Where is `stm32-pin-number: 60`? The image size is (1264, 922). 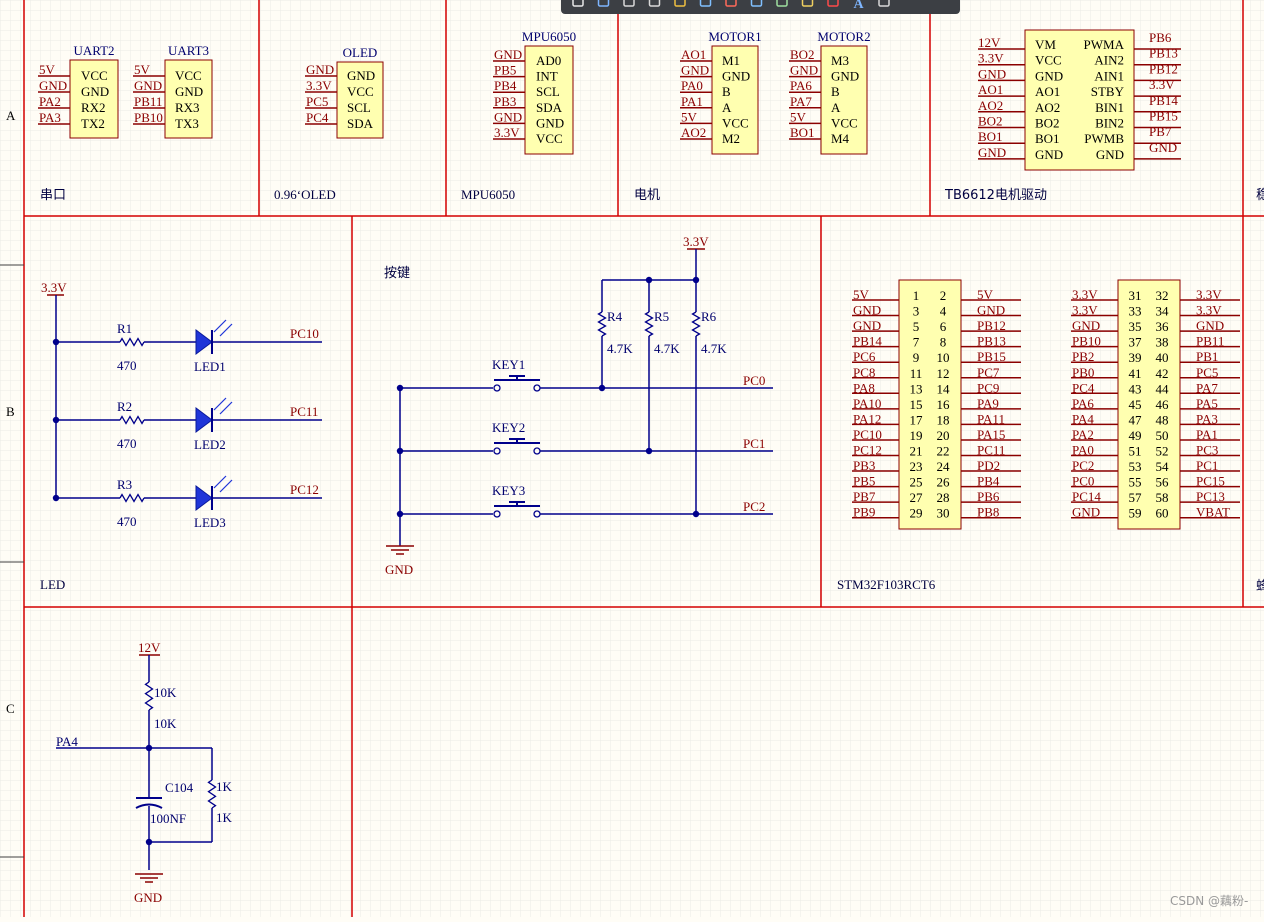
stm32-pin-number: 60 is located at coordinates (1162, 513).